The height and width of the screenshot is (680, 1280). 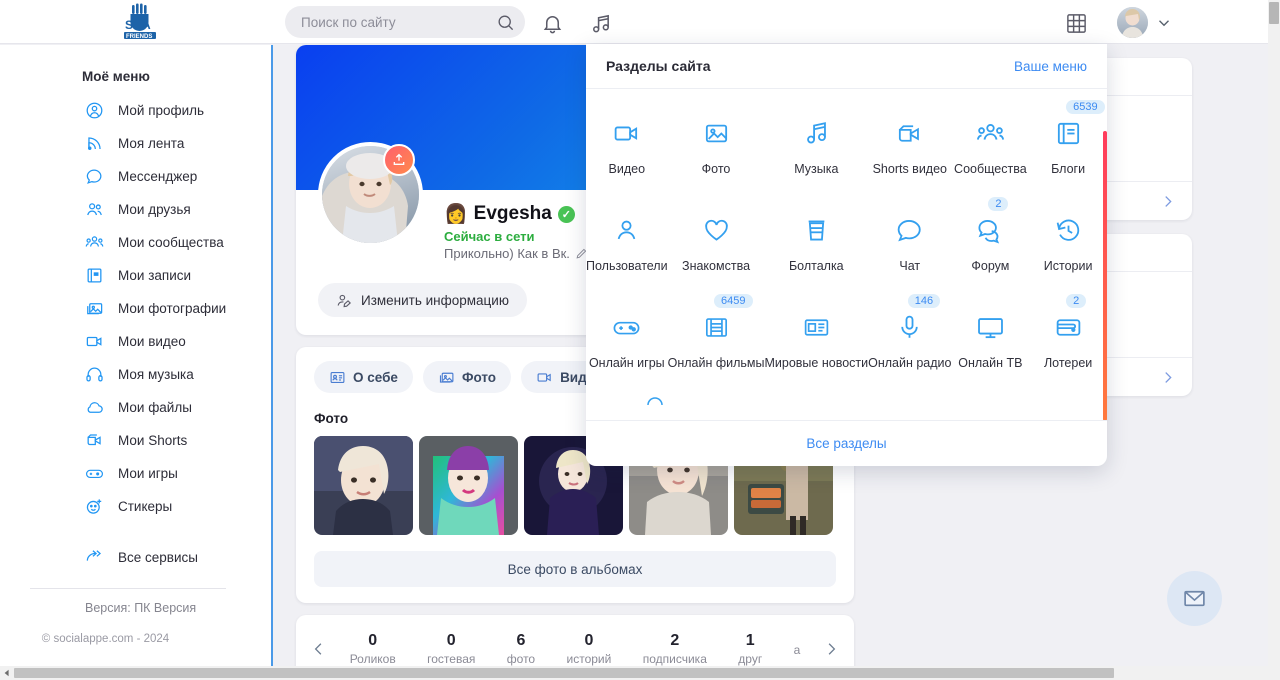 I want to click on headphones-icon, so click(x=94, y=374).